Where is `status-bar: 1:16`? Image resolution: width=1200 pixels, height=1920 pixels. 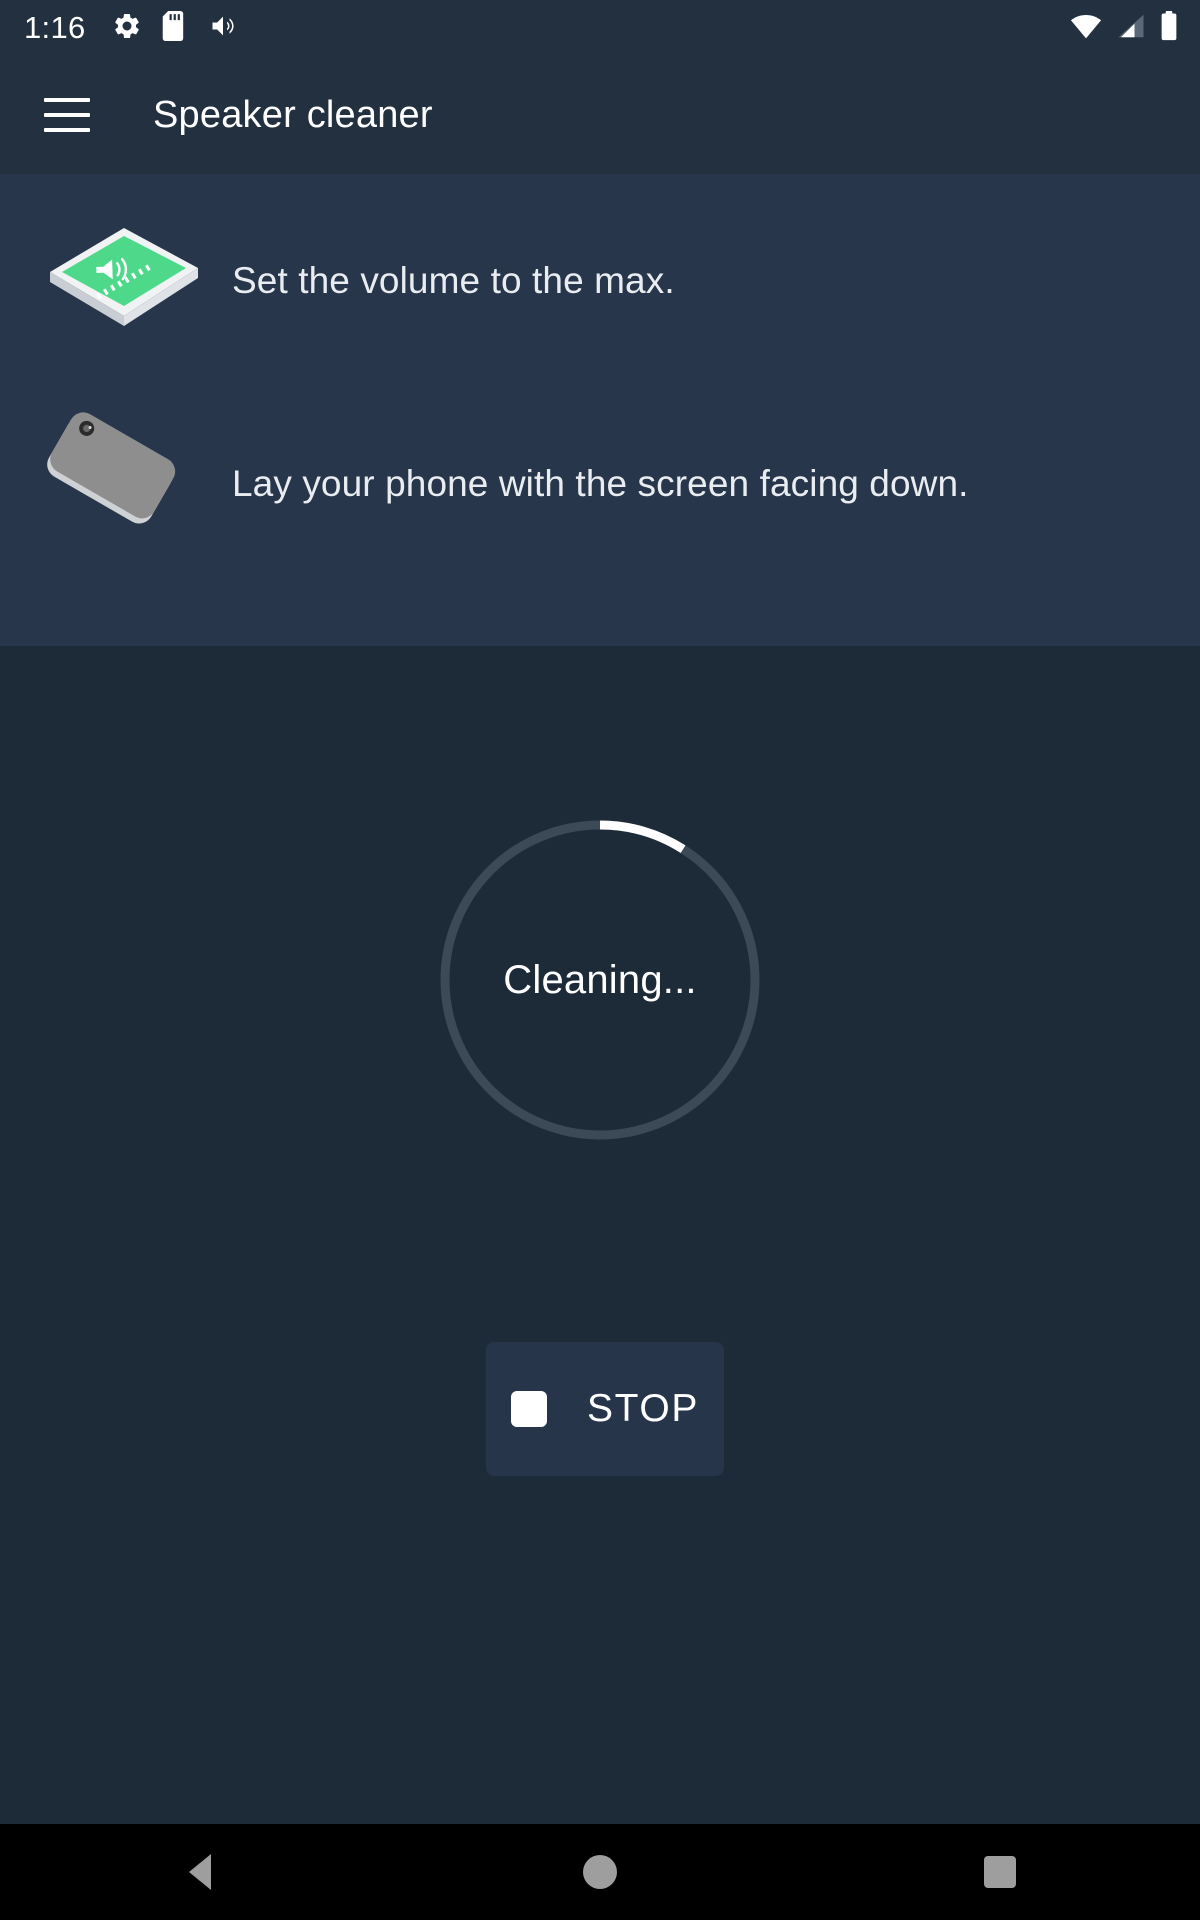
status-bar: 1:16 is located at coordinates (600, 28).